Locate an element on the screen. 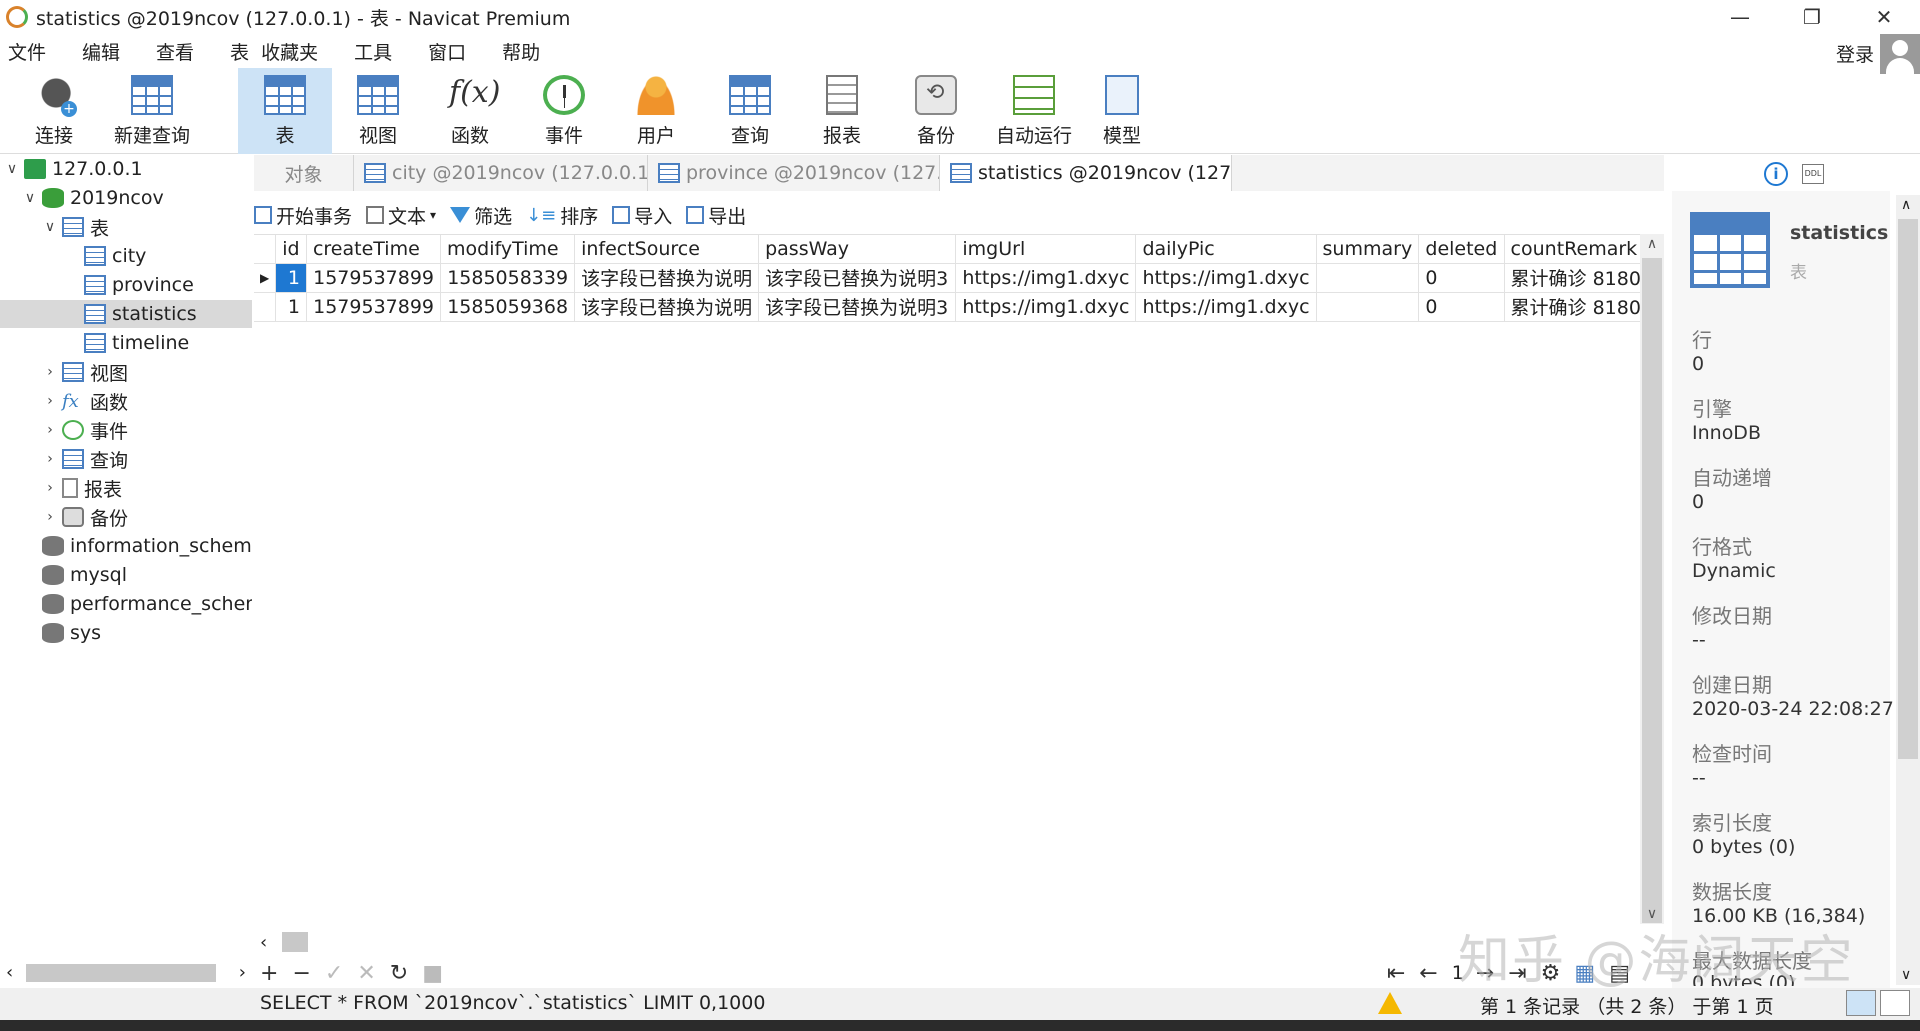 The height and width of the screenshot is (1031, 1920). import-button: 导入 is located at coordinates (642, 215).